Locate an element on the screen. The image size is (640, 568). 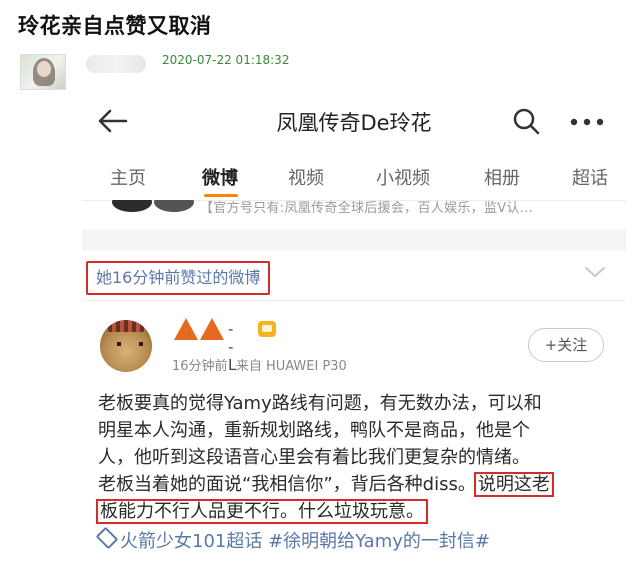
post-line: 板能力不行人品更不行。什么垃圾玩意。 is located at coordinates (358, 511).